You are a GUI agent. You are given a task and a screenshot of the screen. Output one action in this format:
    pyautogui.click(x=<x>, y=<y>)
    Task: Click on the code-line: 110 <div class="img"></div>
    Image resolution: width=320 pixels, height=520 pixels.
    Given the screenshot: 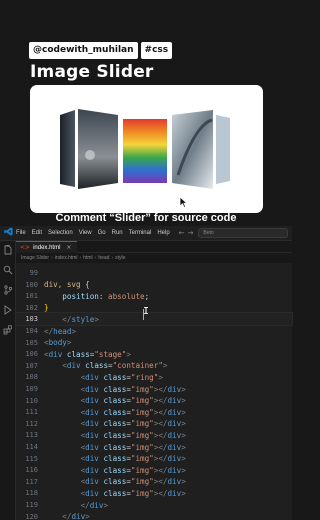 What is the action you would take?
    pyautogui.click(x=154, y=401)
    